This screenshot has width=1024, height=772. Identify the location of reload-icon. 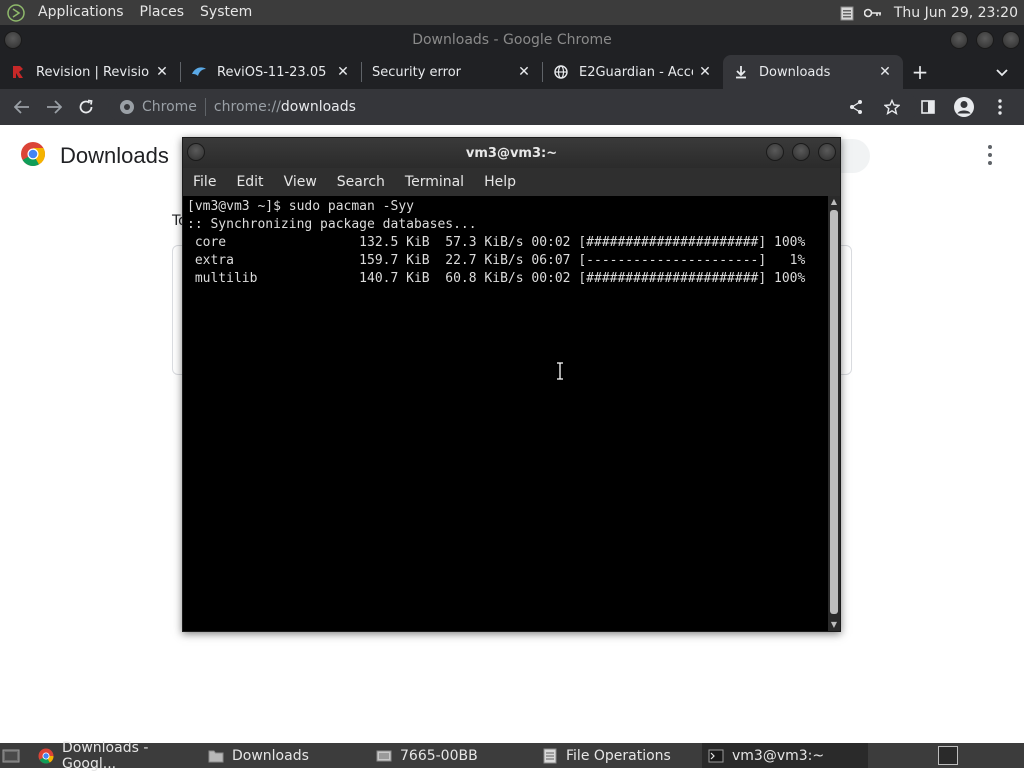
(86, 107).